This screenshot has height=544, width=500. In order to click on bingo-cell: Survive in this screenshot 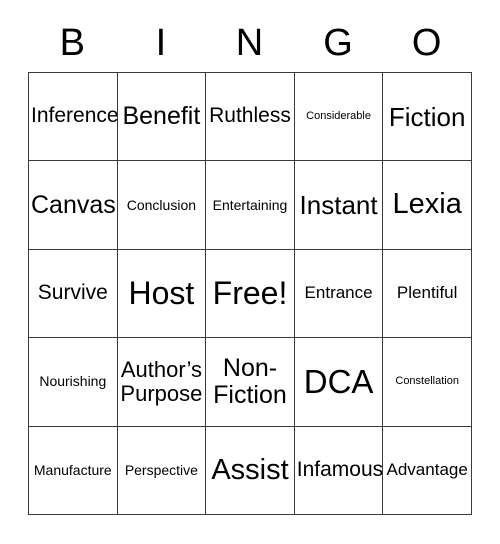, I will do `click(73, 294)`.